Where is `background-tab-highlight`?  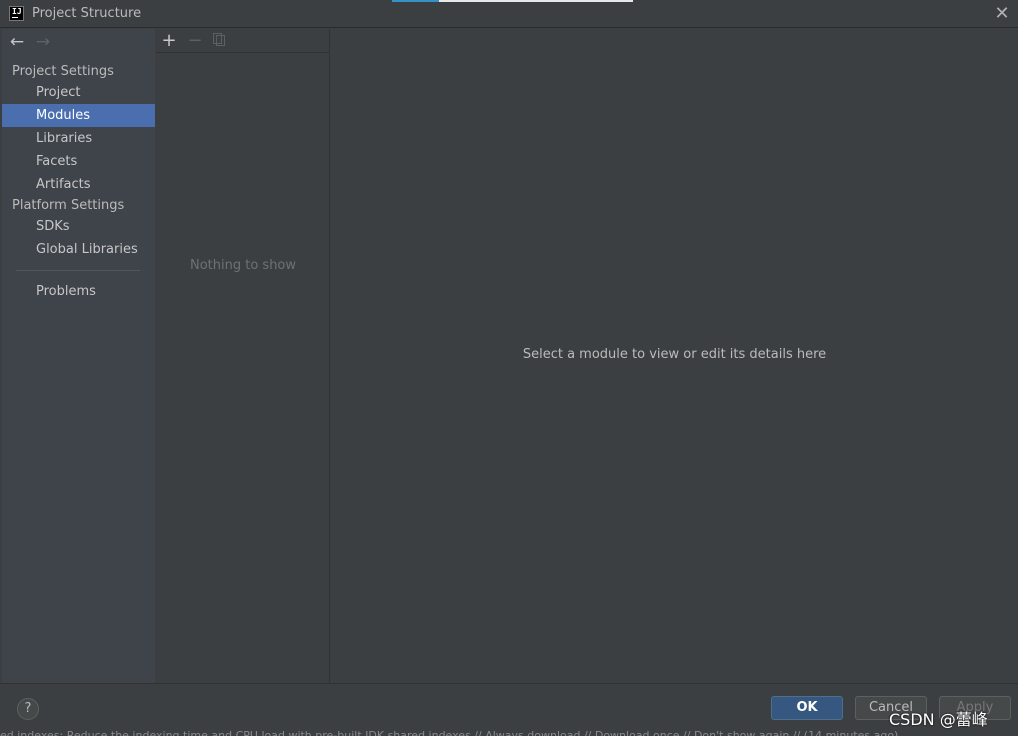
background-tab-highlight is located at coordinates (536, 1).